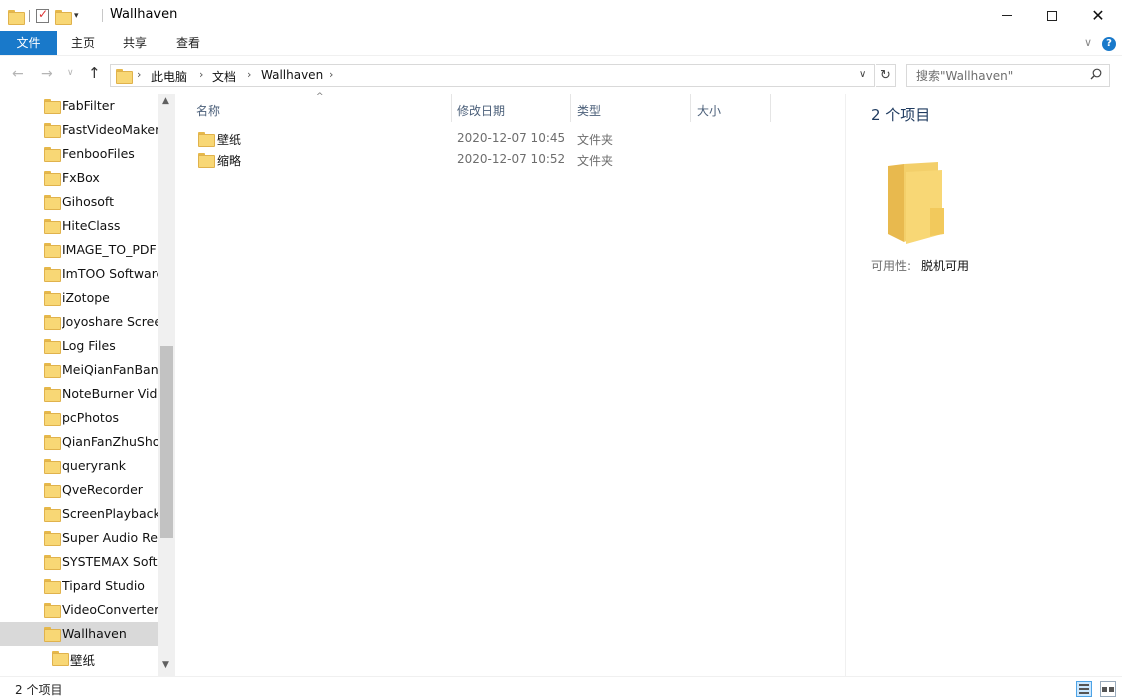 Image resolution: width=1122 pixels, height=700 pixels. Describe the element at coordinates (79, 274) in the screenshot. I see `tree-item: ImTOO Software` at that location.